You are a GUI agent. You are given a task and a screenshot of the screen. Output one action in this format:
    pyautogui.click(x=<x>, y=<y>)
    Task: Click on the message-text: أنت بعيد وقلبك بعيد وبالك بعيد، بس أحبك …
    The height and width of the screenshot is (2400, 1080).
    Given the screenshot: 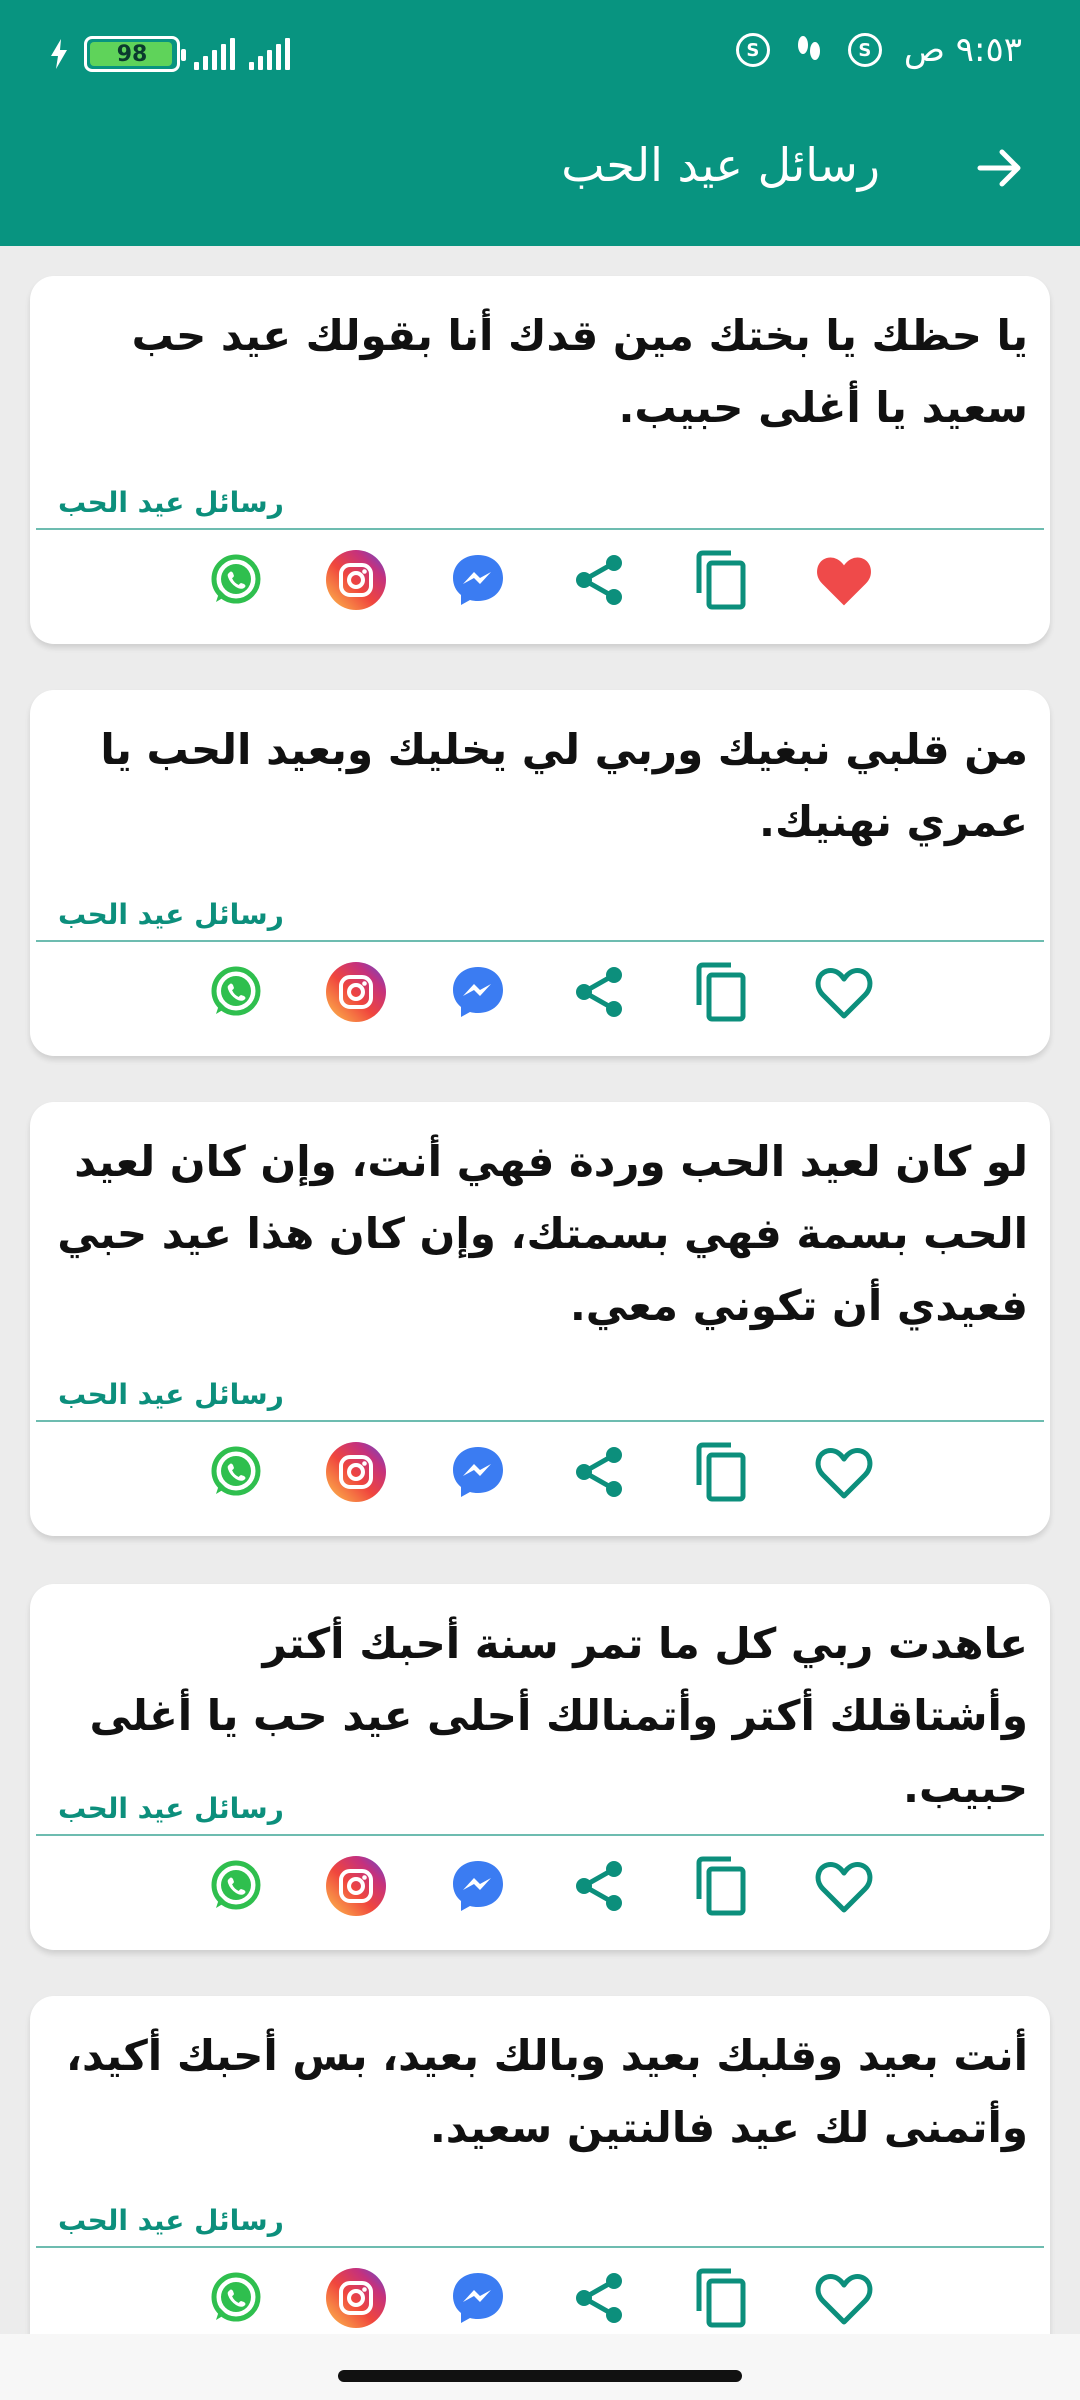 What is the action you would take?
    pyautogui.click(x=547, y=2091)
    